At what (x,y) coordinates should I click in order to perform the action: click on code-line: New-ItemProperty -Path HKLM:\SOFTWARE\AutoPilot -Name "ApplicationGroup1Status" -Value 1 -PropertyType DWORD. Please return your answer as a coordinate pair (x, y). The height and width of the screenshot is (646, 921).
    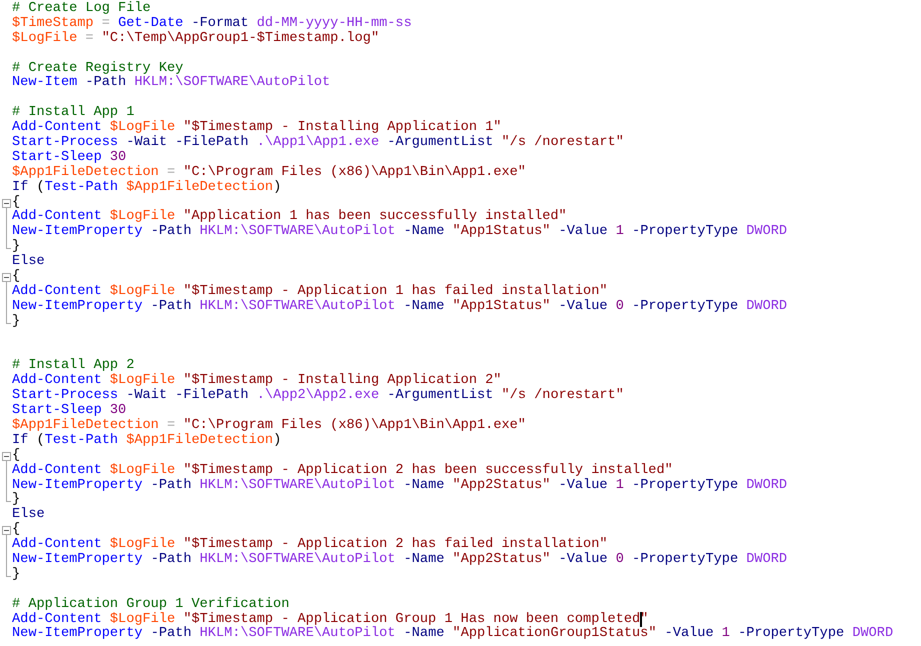
    Looking at the image, I should click on (453, 634).